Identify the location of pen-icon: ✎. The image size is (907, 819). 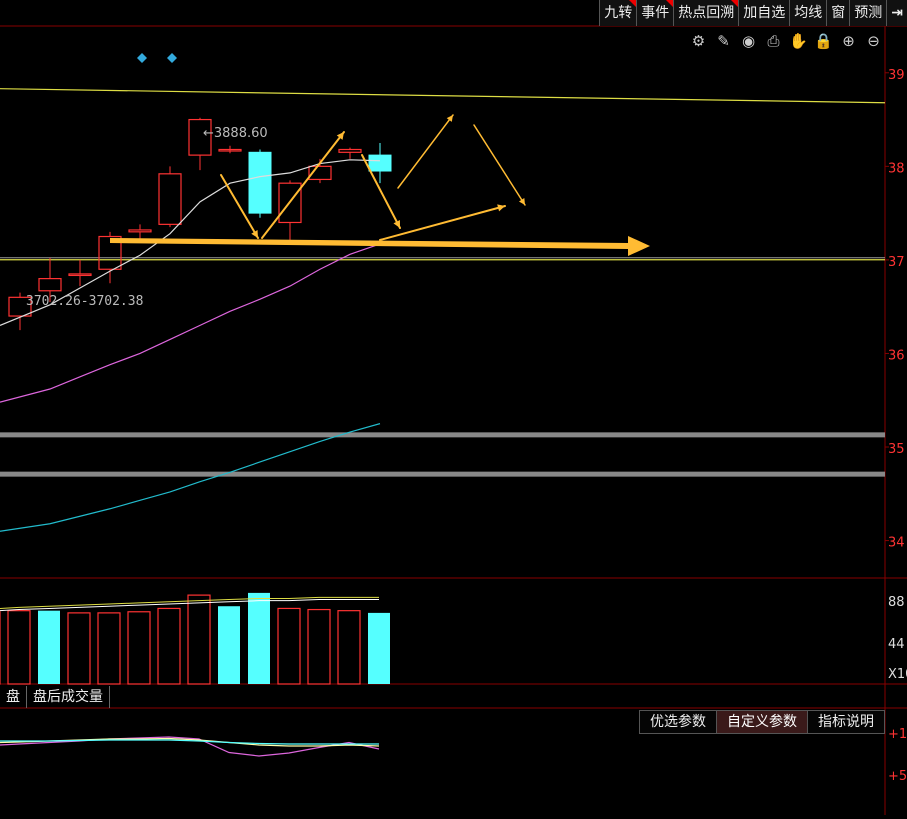
(723, 40).